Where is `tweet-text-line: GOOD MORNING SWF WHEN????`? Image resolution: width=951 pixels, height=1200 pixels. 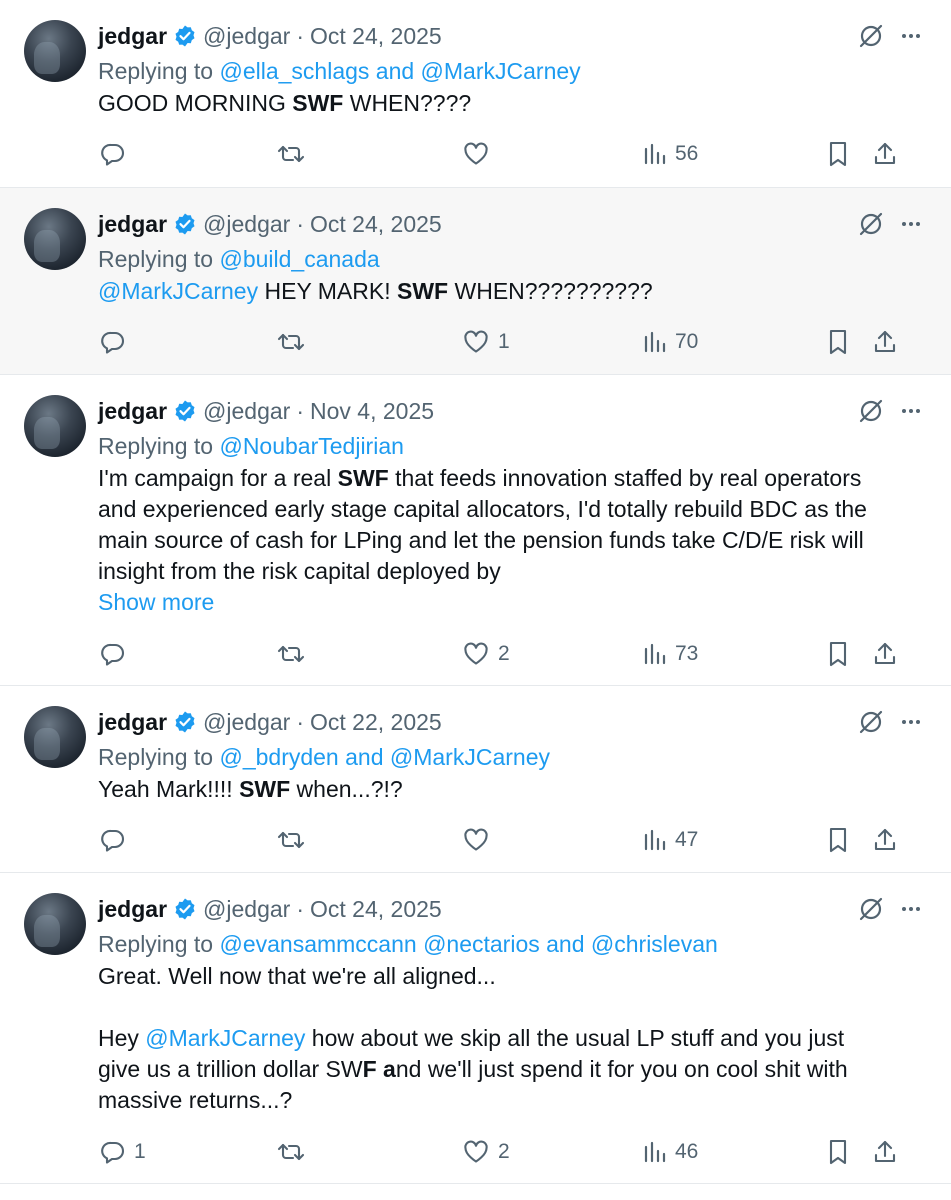
tweet-text-line: GOOD MORNING SWF WHEN???? is located at coordinates (510, 103).